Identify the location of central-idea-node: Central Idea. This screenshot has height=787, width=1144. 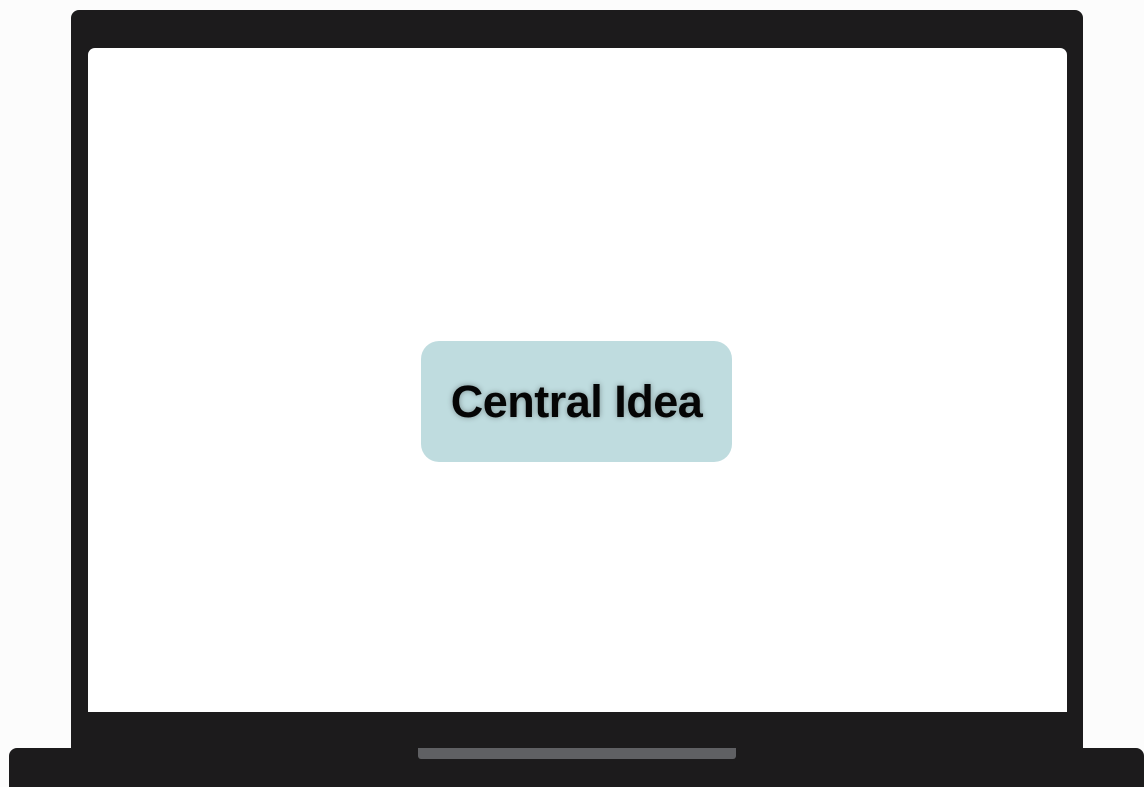
(576, 401).